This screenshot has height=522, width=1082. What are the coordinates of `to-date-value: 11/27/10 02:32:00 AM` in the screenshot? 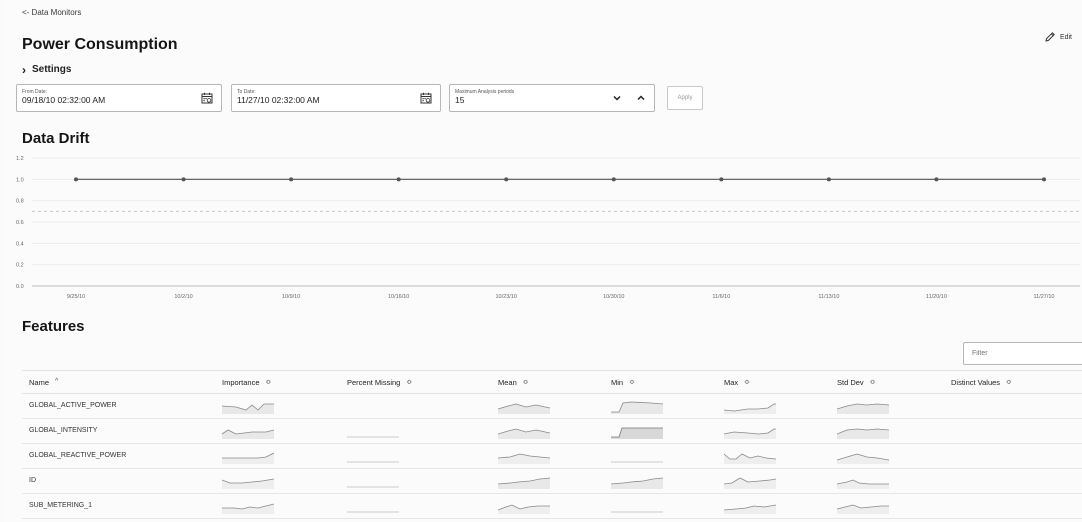 It's located at (278, 100).